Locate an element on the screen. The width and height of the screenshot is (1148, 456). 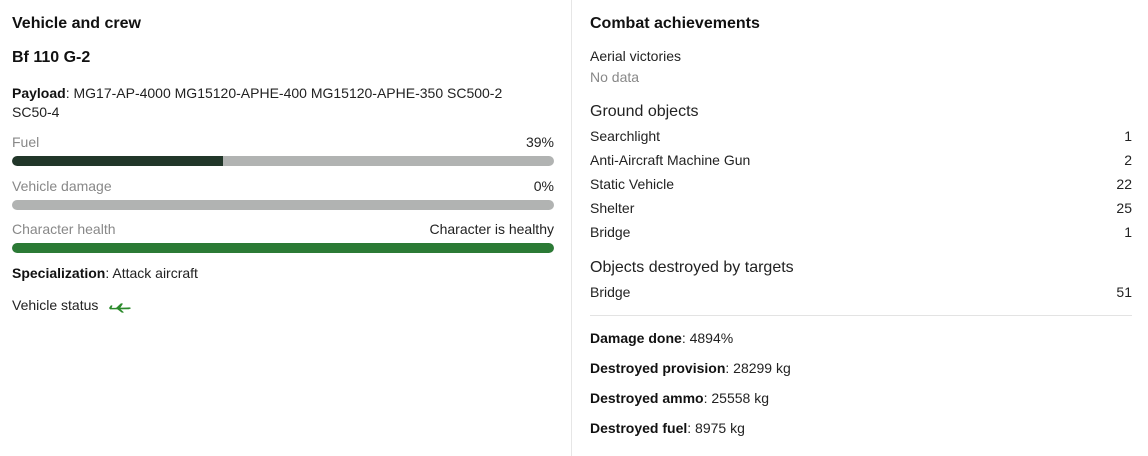
vehicle-name: Bf 110 G-2 is located at coordinates (51, 57).